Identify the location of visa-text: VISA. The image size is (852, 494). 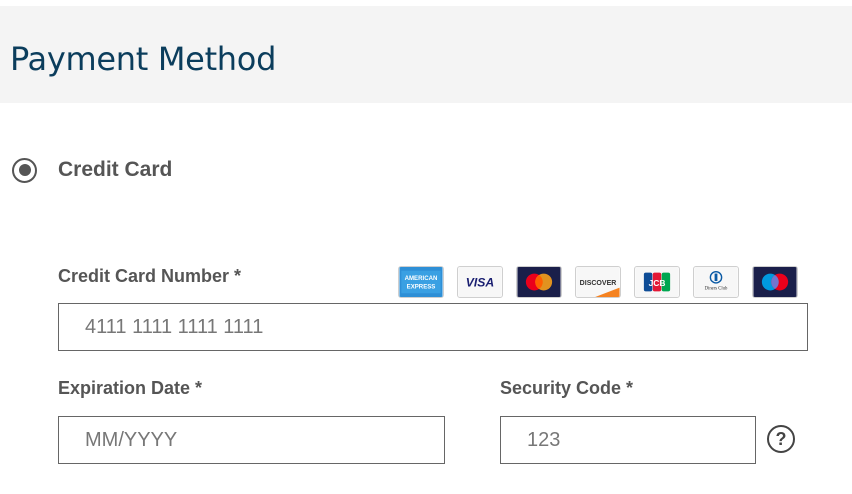
(480, 283).